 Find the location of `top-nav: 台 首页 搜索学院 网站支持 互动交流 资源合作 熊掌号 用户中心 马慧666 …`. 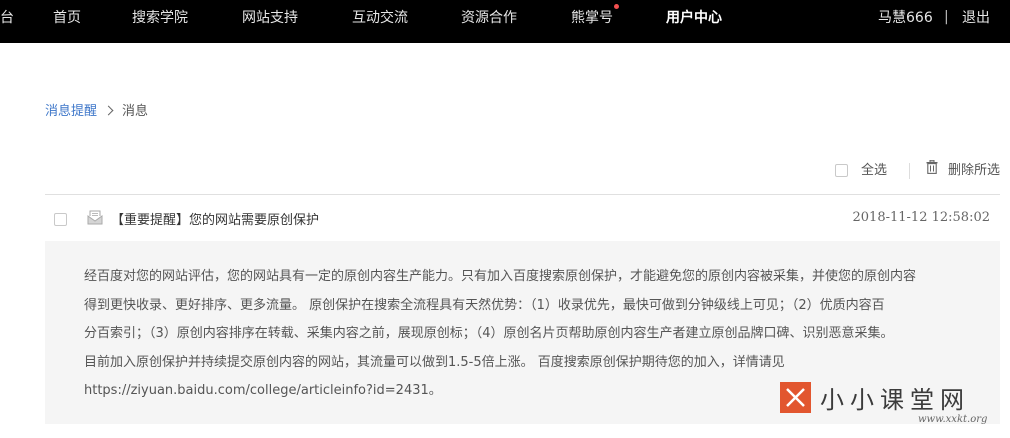

top-nav: 台 首页 搜索学院 网站支持 互动交流 资源合作 熊掌号 用户中心 马慧666 … is located at coordinates (505, 21).